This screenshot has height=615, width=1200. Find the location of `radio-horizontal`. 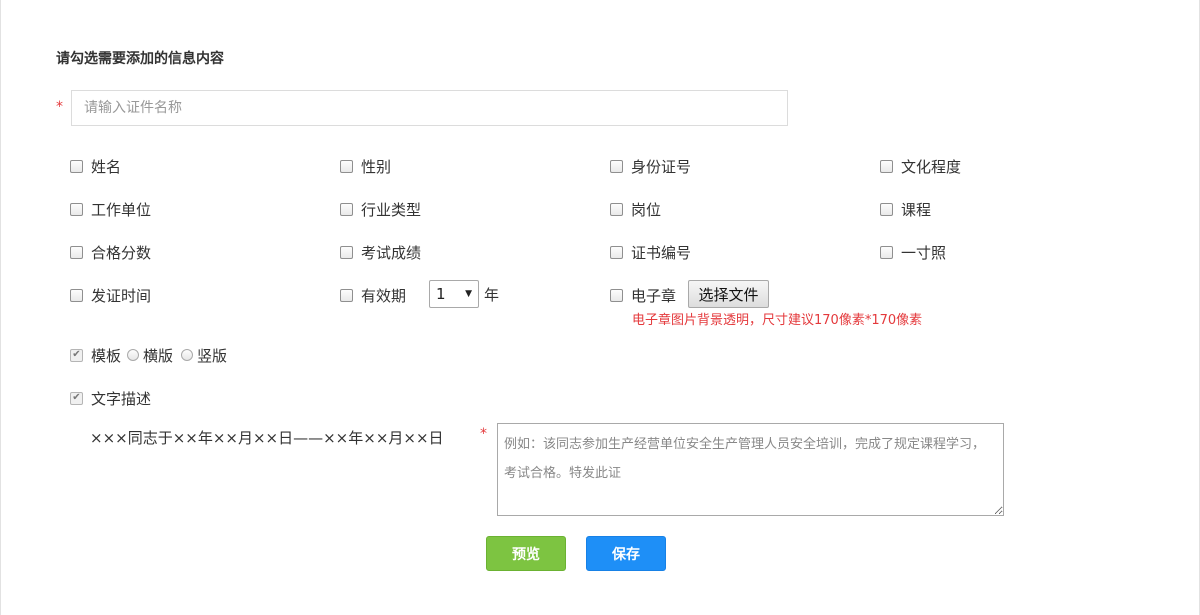

radio-horizontal is located at coordinates (133, 355).